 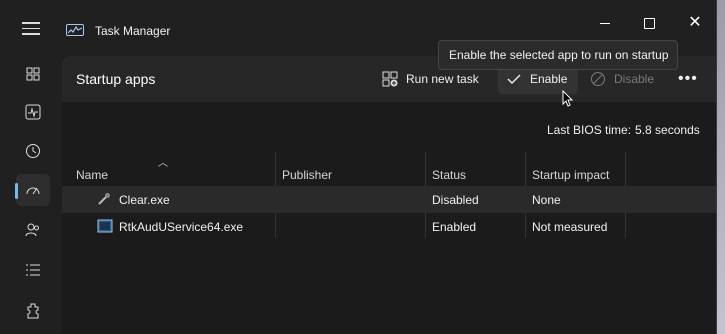 What do you see at coordinates (105, 228) in the screenshot?
I see `realtek-audio-icon` at bounding box center [105, 228].